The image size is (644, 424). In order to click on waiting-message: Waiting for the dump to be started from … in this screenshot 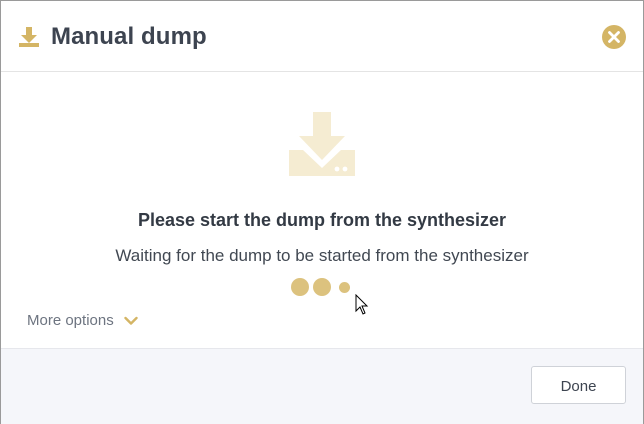, I will do `click(322, 255)`.